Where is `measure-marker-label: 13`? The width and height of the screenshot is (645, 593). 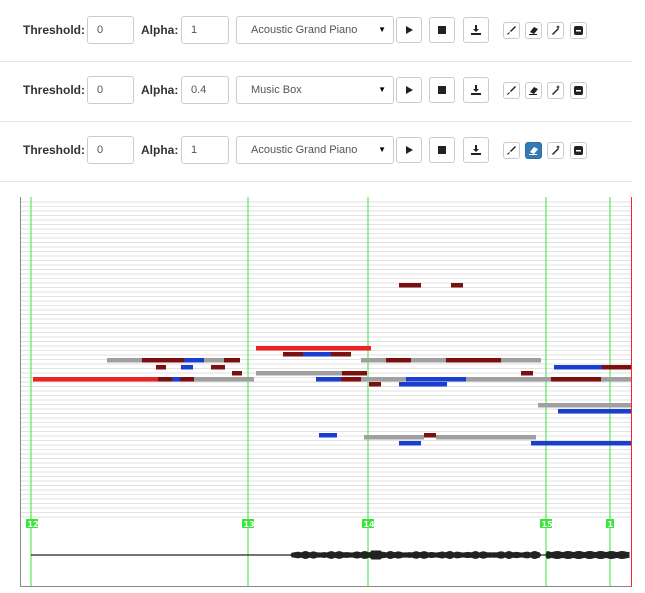 measure-marker-label: 13 is located at coordinates (249, 524).